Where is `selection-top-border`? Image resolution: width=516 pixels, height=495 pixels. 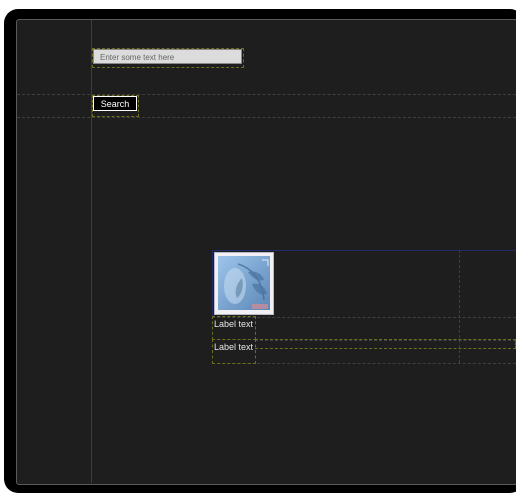 selection-top-border is located at coordinates (364, 250).